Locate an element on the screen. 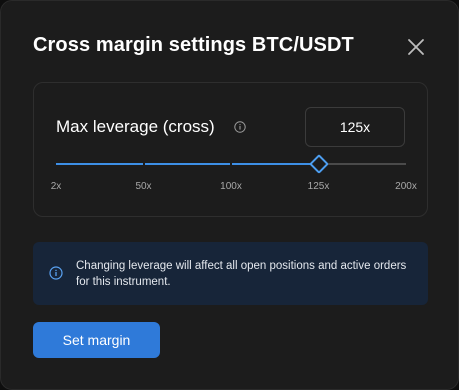 Image resolution: width=459 pixels, height=390 pixels. slider-tick-label: 200x is located at coordinates (406, 186).